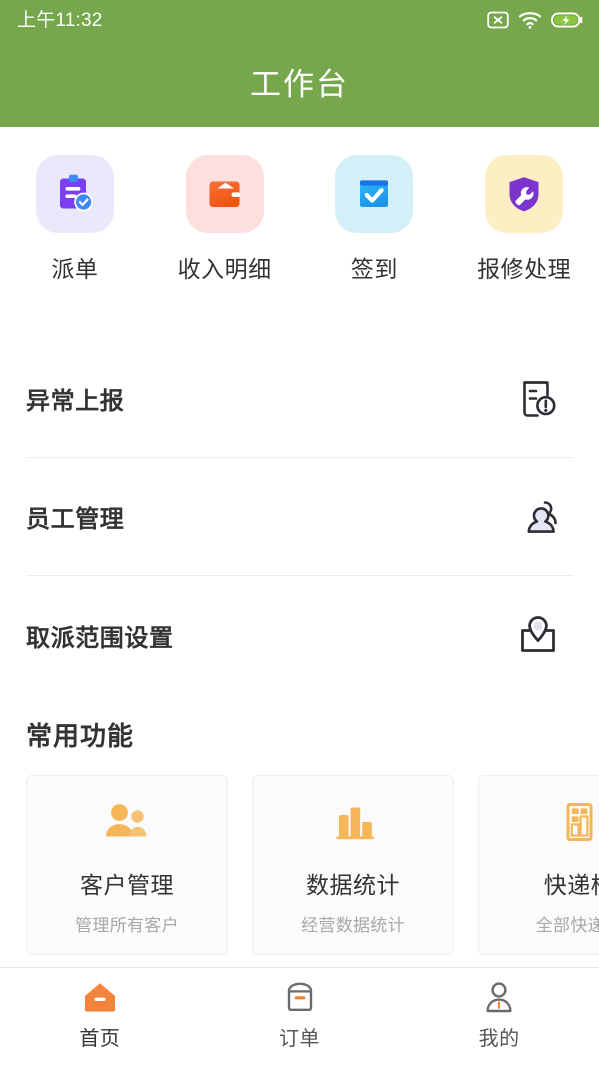 The height and width of the screenshot is (1066, 599). Describe the element at coordinates (60, 20) in the screenshot. I see `status-bar-time: 上午11:32` at that location.